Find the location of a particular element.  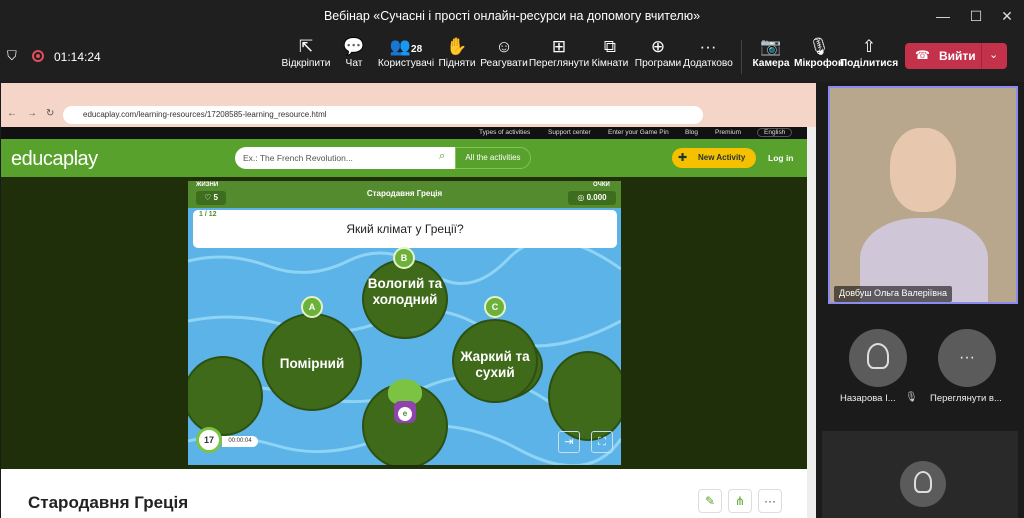

maximize-icon: ☐ is located at coordinates (976, 16).